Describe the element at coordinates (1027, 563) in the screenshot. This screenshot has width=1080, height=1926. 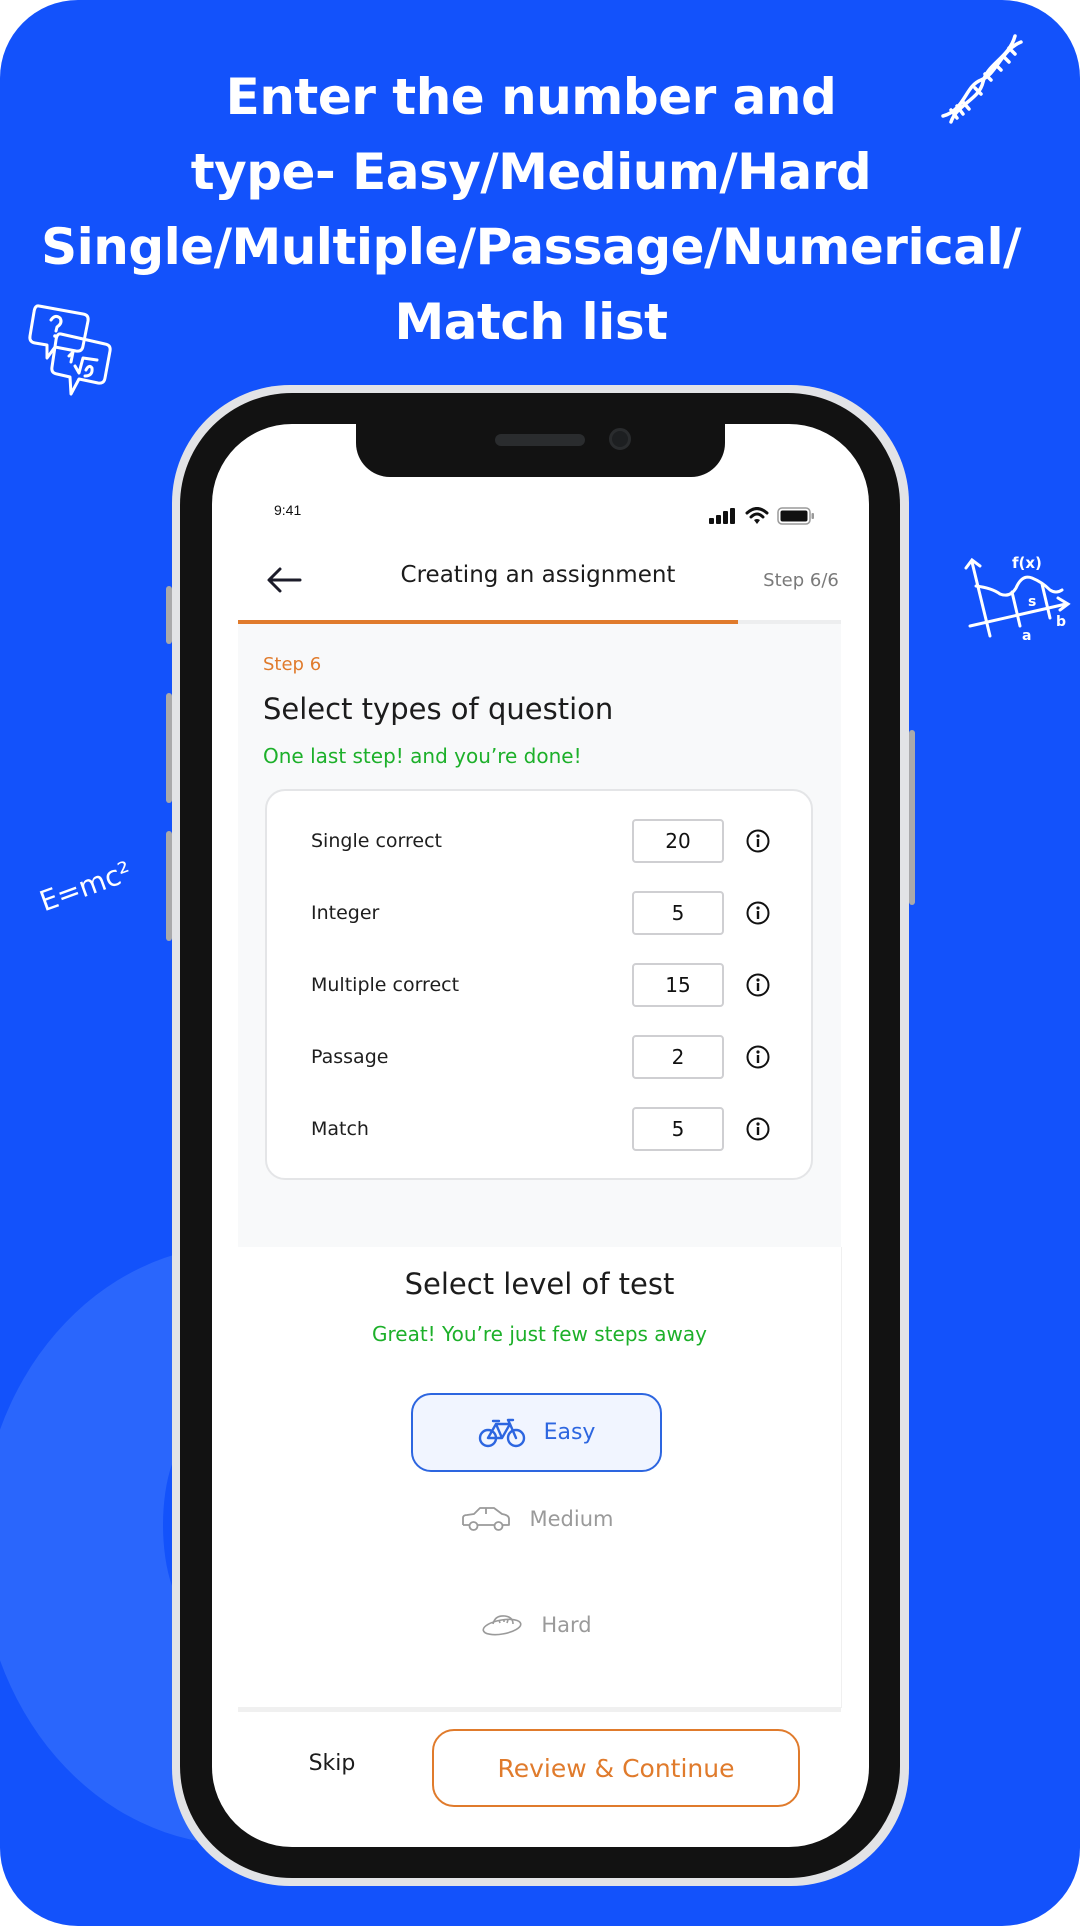
I see `svg-text: f(x)` at that location.